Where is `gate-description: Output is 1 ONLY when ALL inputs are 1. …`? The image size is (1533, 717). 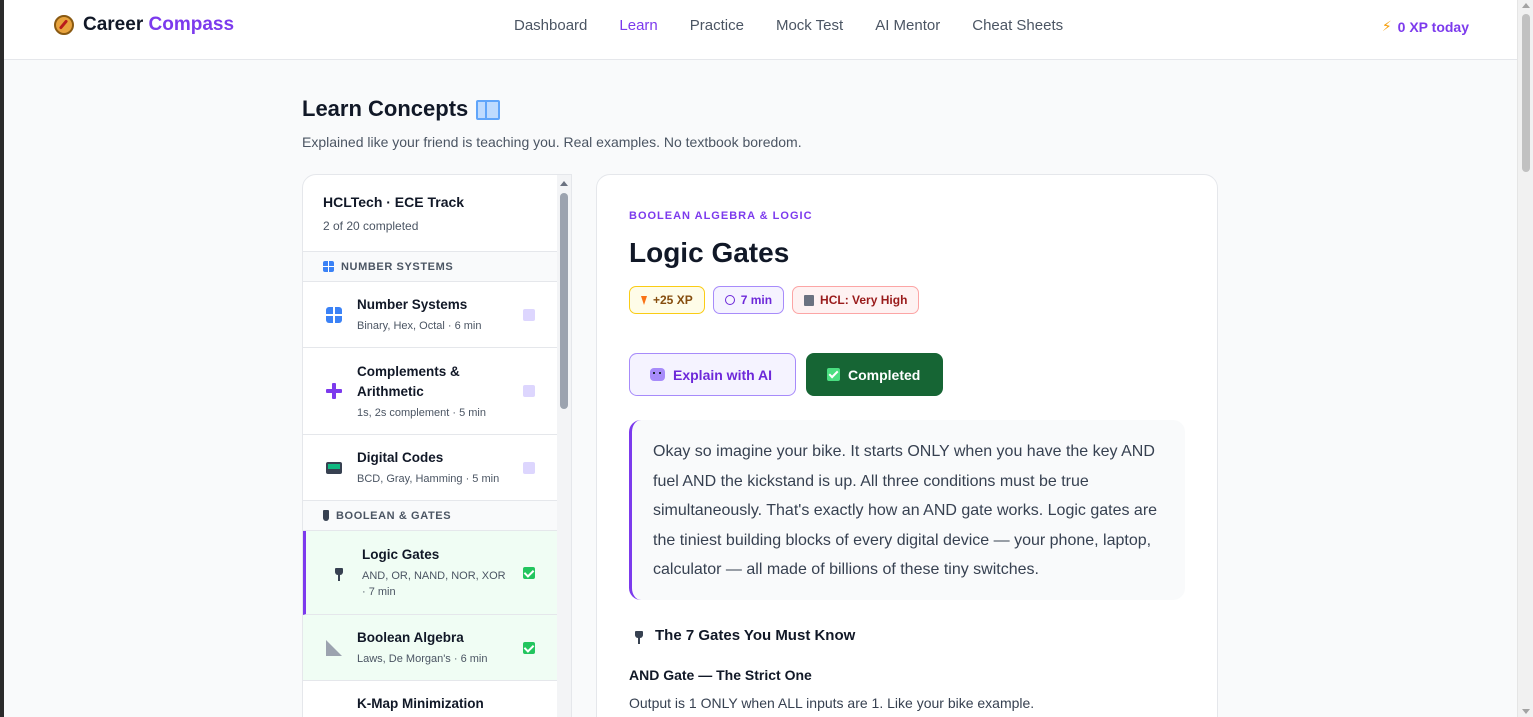 gate-description: Output is 1 ONLY when ALL inputs are 1. … is located at coordinates (832, 703).